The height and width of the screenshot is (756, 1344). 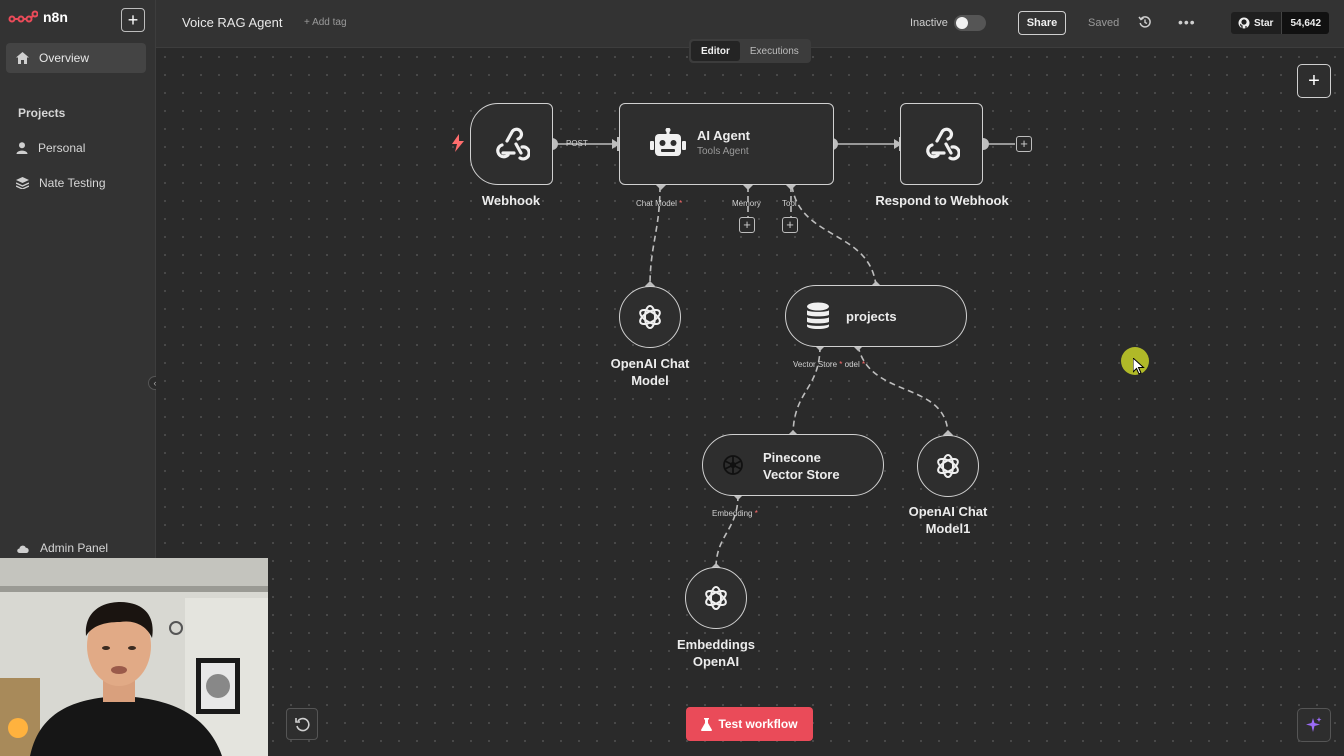 What do you see at coordinates (801, 474) in the screenshot?
I see `label-line: Vector Store` at bounding box center [801, 474].